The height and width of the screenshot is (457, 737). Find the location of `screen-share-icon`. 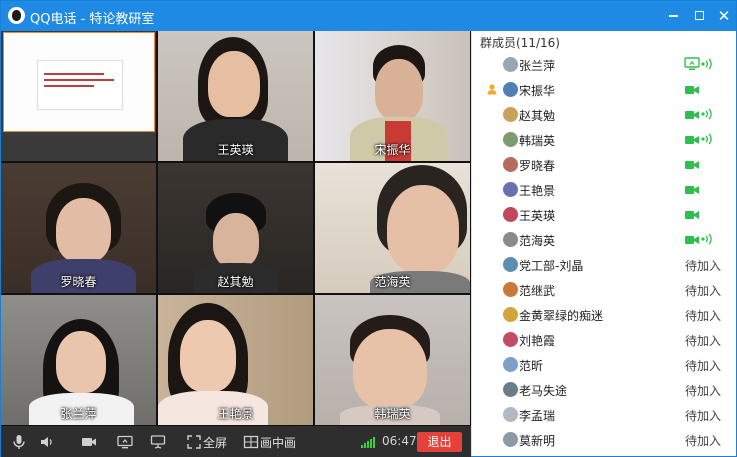

screen-share-icon is located at coordinates (125, 442).